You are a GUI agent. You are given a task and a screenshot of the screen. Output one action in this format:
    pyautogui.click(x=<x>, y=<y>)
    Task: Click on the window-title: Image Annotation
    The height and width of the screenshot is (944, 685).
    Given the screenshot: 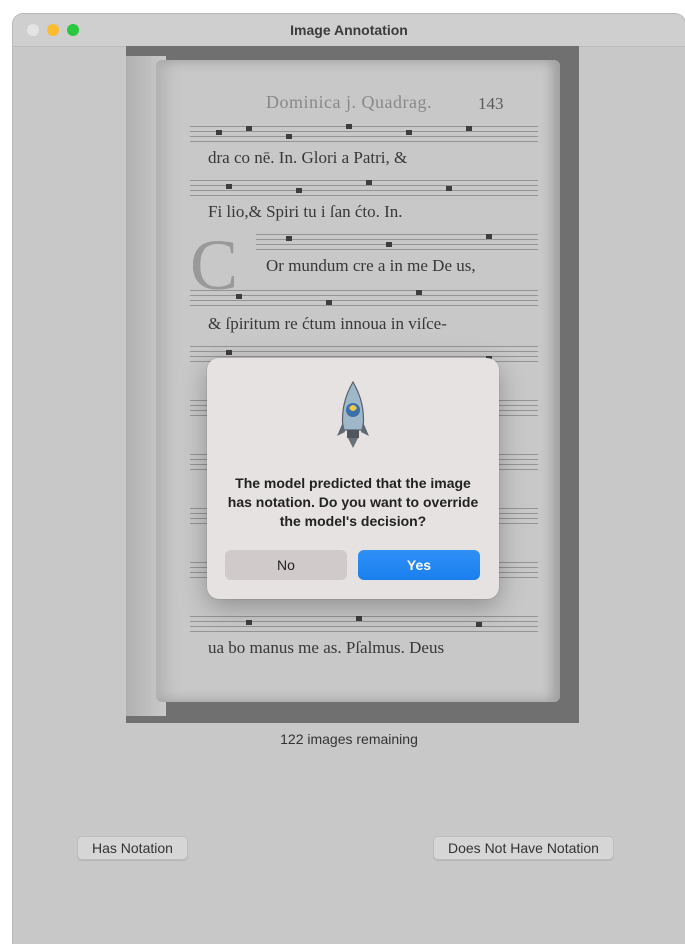 What is the action you would take?
    pyautogui.click(x=349, y=30)
    